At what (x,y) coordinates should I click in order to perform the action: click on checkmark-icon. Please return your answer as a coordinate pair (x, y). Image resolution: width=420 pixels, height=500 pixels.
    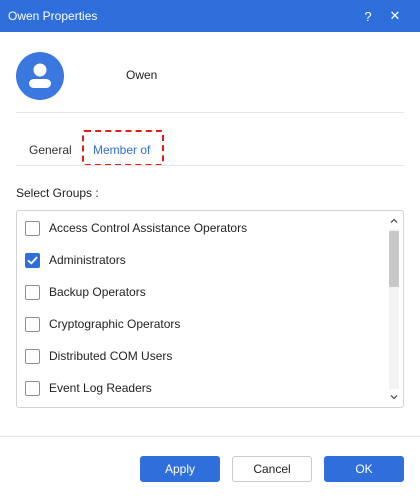
    Looking at the image, I should click on (32, 260).